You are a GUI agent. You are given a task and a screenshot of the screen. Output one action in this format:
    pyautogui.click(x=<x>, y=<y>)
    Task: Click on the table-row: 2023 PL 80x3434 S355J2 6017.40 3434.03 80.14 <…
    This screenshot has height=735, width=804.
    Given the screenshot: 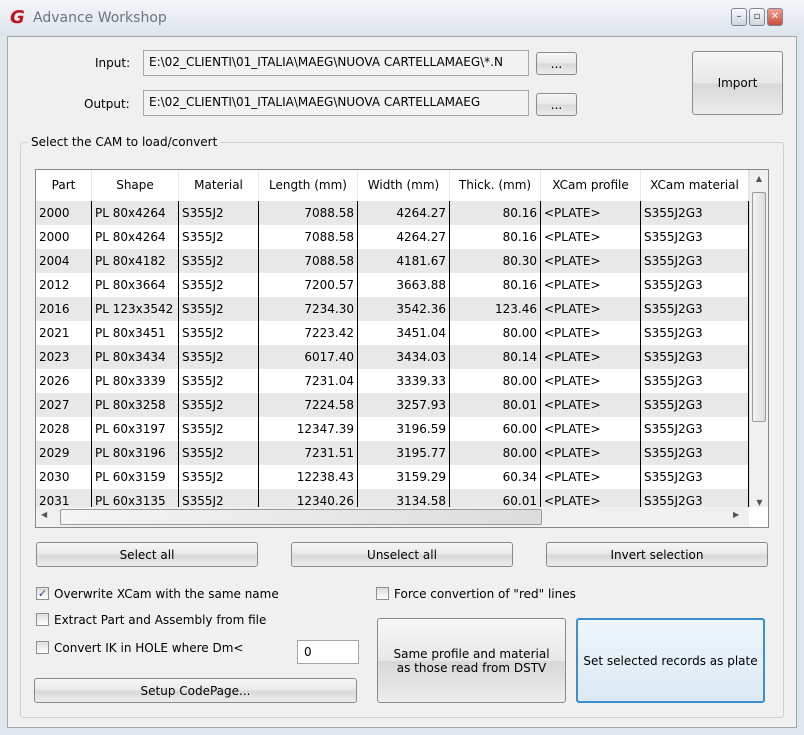 What is the action you would take?
    pyautogui.click(x=392, y=357)
    